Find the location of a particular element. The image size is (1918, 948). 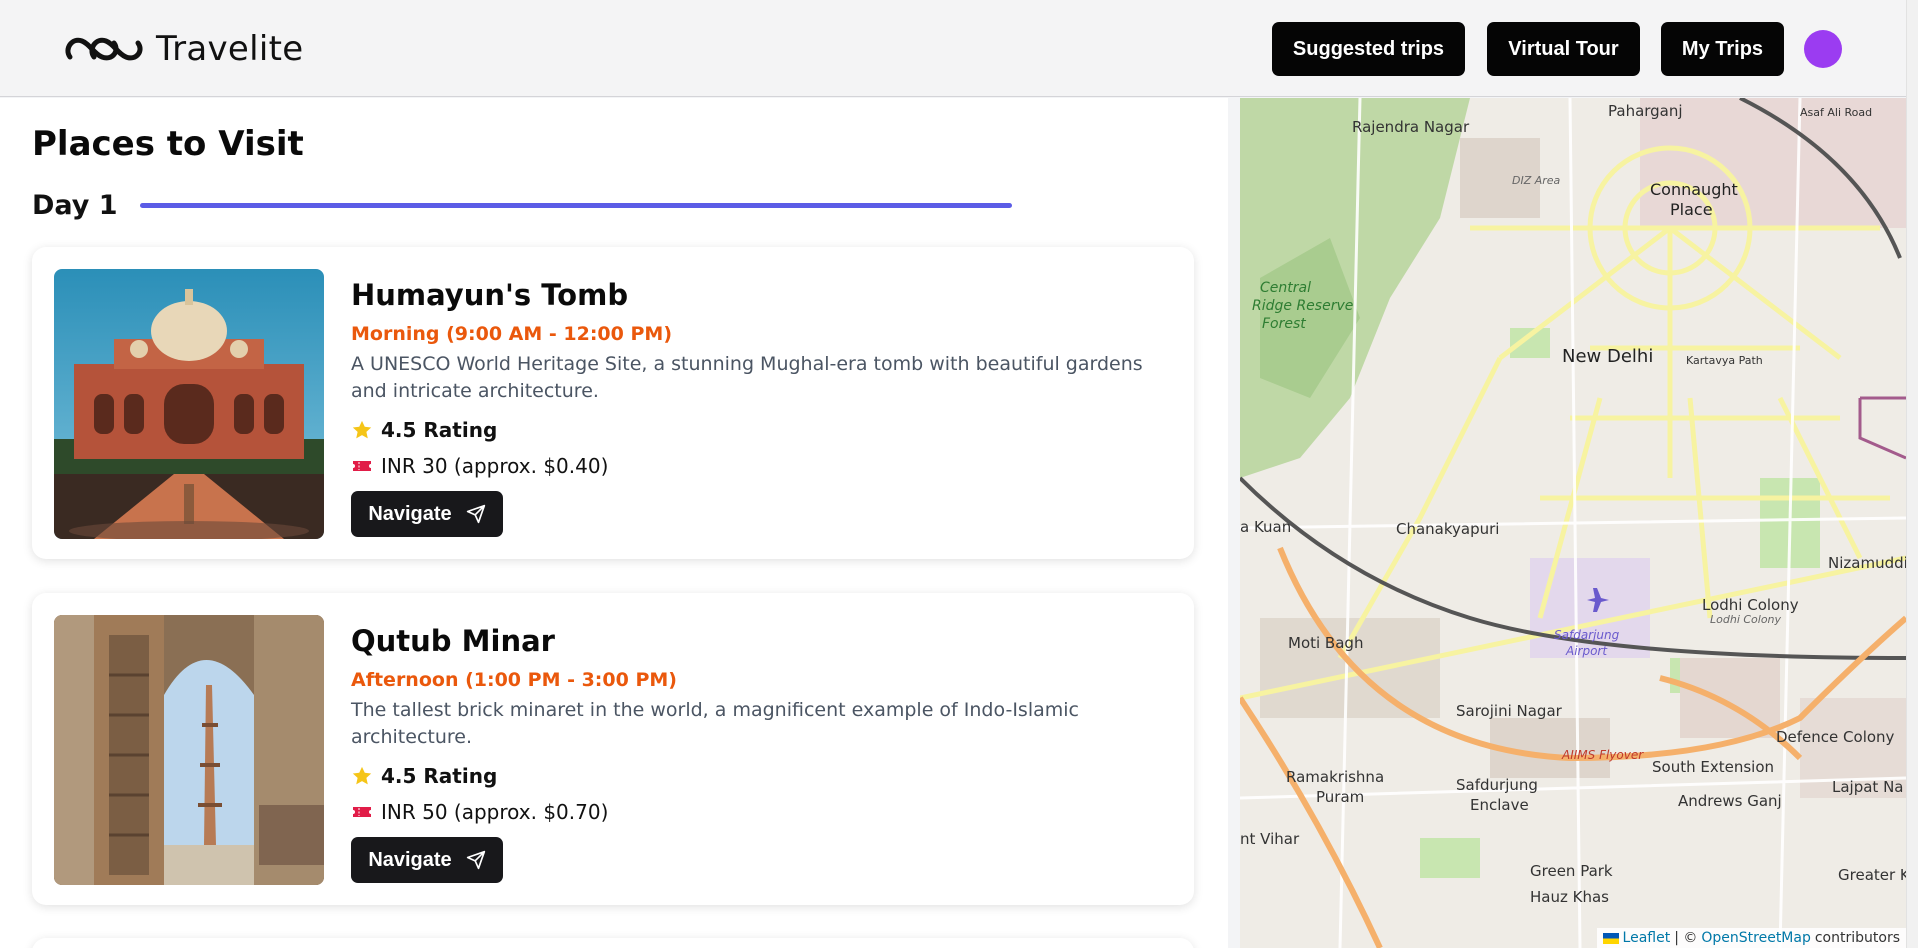

map-label: a Kuan is located at coordinates (1266, 527).